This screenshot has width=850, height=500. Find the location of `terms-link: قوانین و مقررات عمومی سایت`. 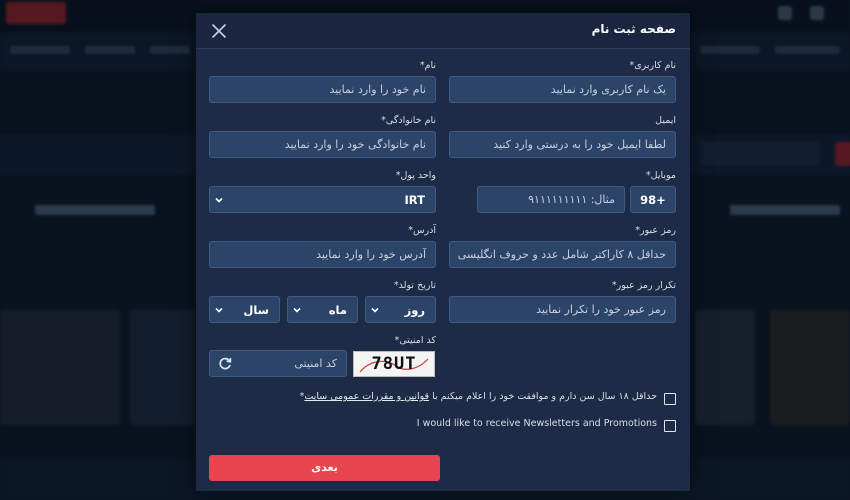

terms-link: قوانین و مقررات عمومی سایت is located at coordinates (366, 396).